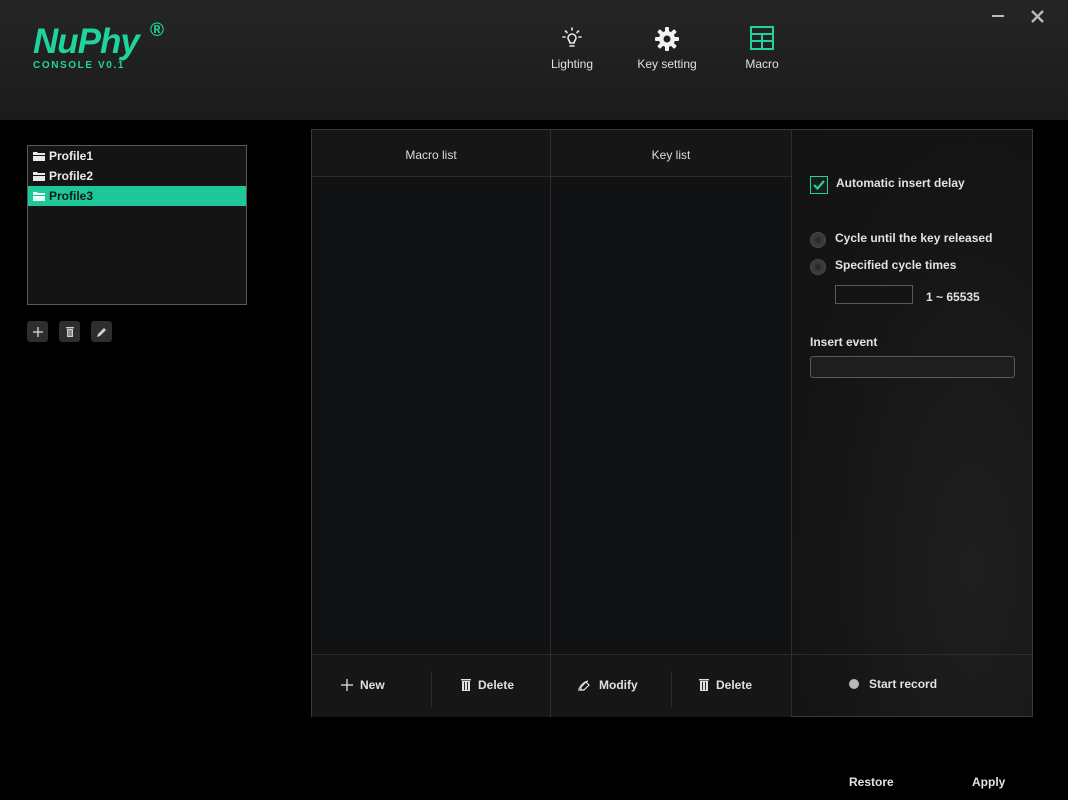 This screenshot has height=800, width=1068. Describe the element at coordinates (988, 782) in the screenshot. I see `apply-button: Apply` at that location.